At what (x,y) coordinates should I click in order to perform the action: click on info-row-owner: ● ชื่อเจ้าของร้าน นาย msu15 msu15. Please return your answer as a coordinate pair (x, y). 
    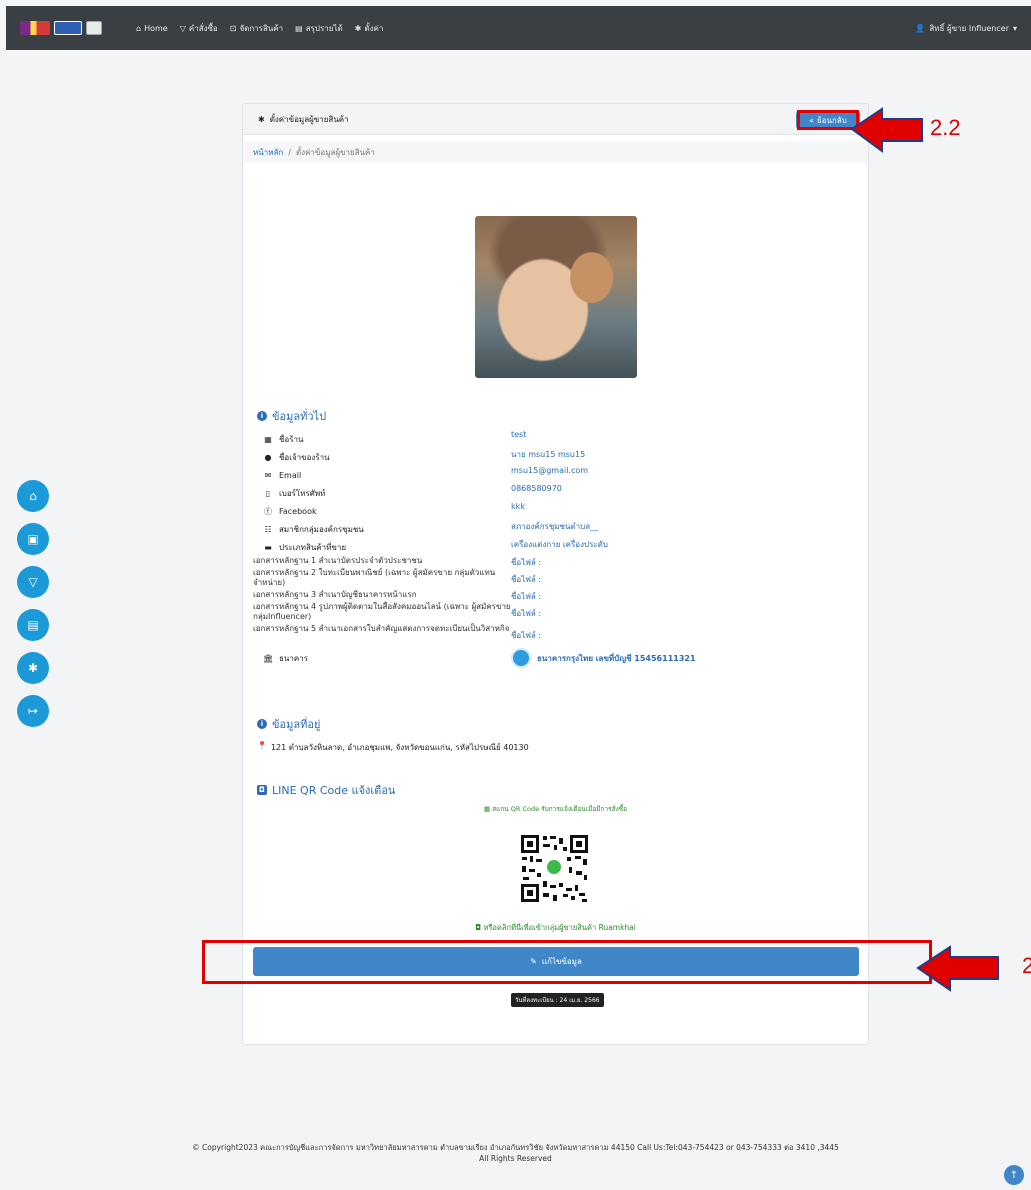
    Looking at the image, I should click on (425, 456).